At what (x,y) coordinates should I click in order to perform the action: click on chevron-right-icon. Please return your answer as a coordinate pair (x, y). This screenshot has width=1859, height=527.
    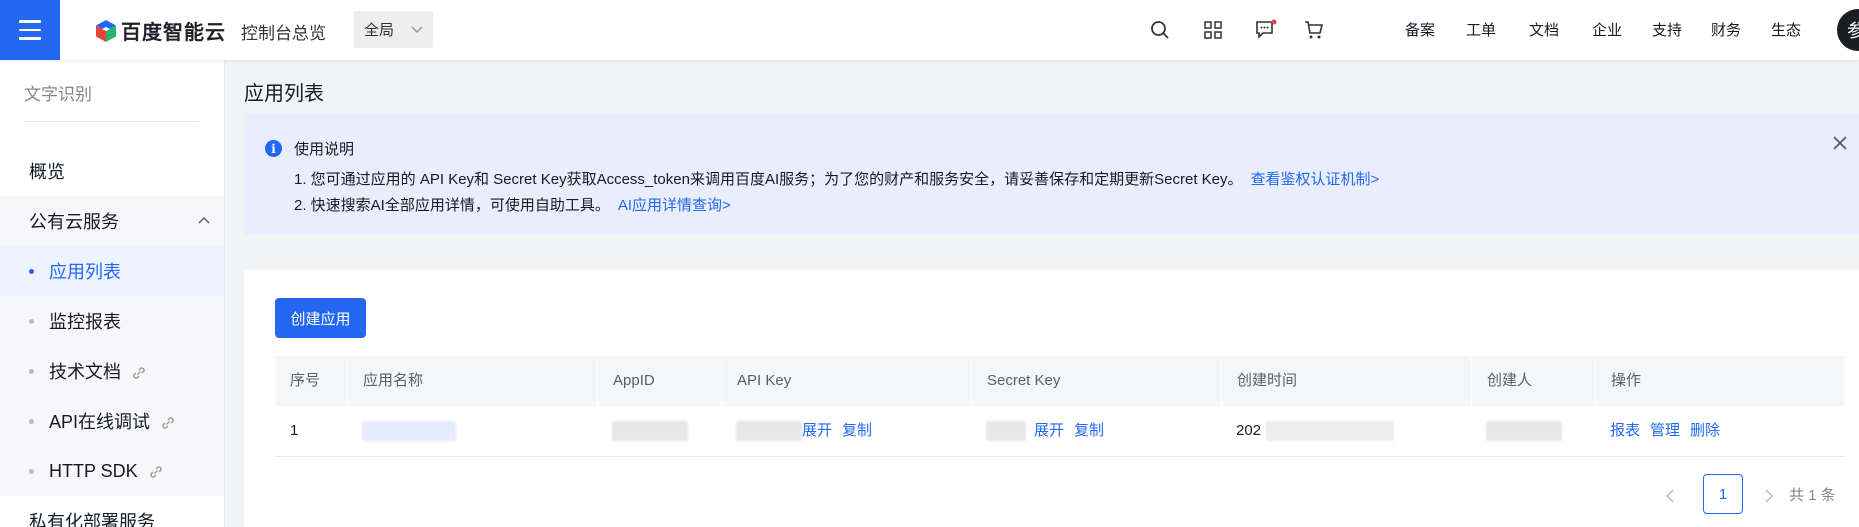
    Looking at the image, I should click on (1769, 496).